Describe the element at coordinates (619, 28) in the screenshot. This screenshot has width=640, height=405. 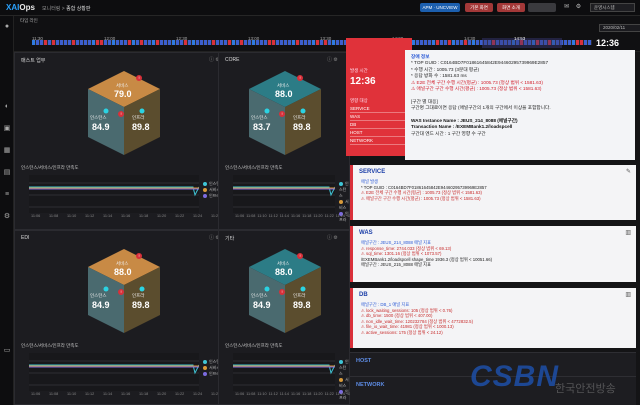
I see `date-picker: 2020/02/11` at that location.